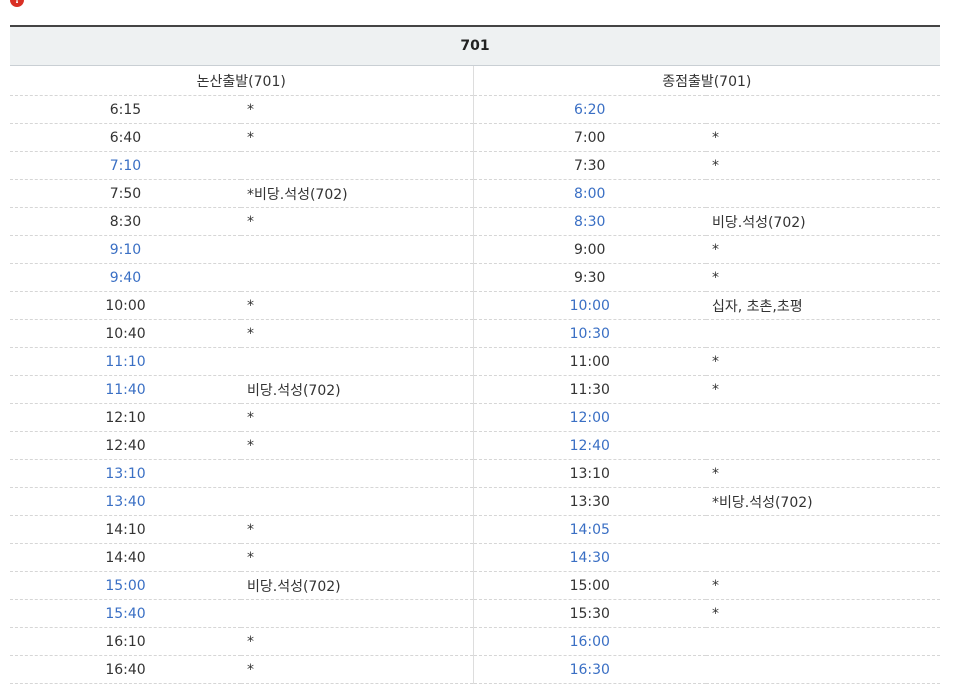 The width and height of the screenshot is (965, 684). I want to click on right-departure-time: 14:30, so click(589, 557).